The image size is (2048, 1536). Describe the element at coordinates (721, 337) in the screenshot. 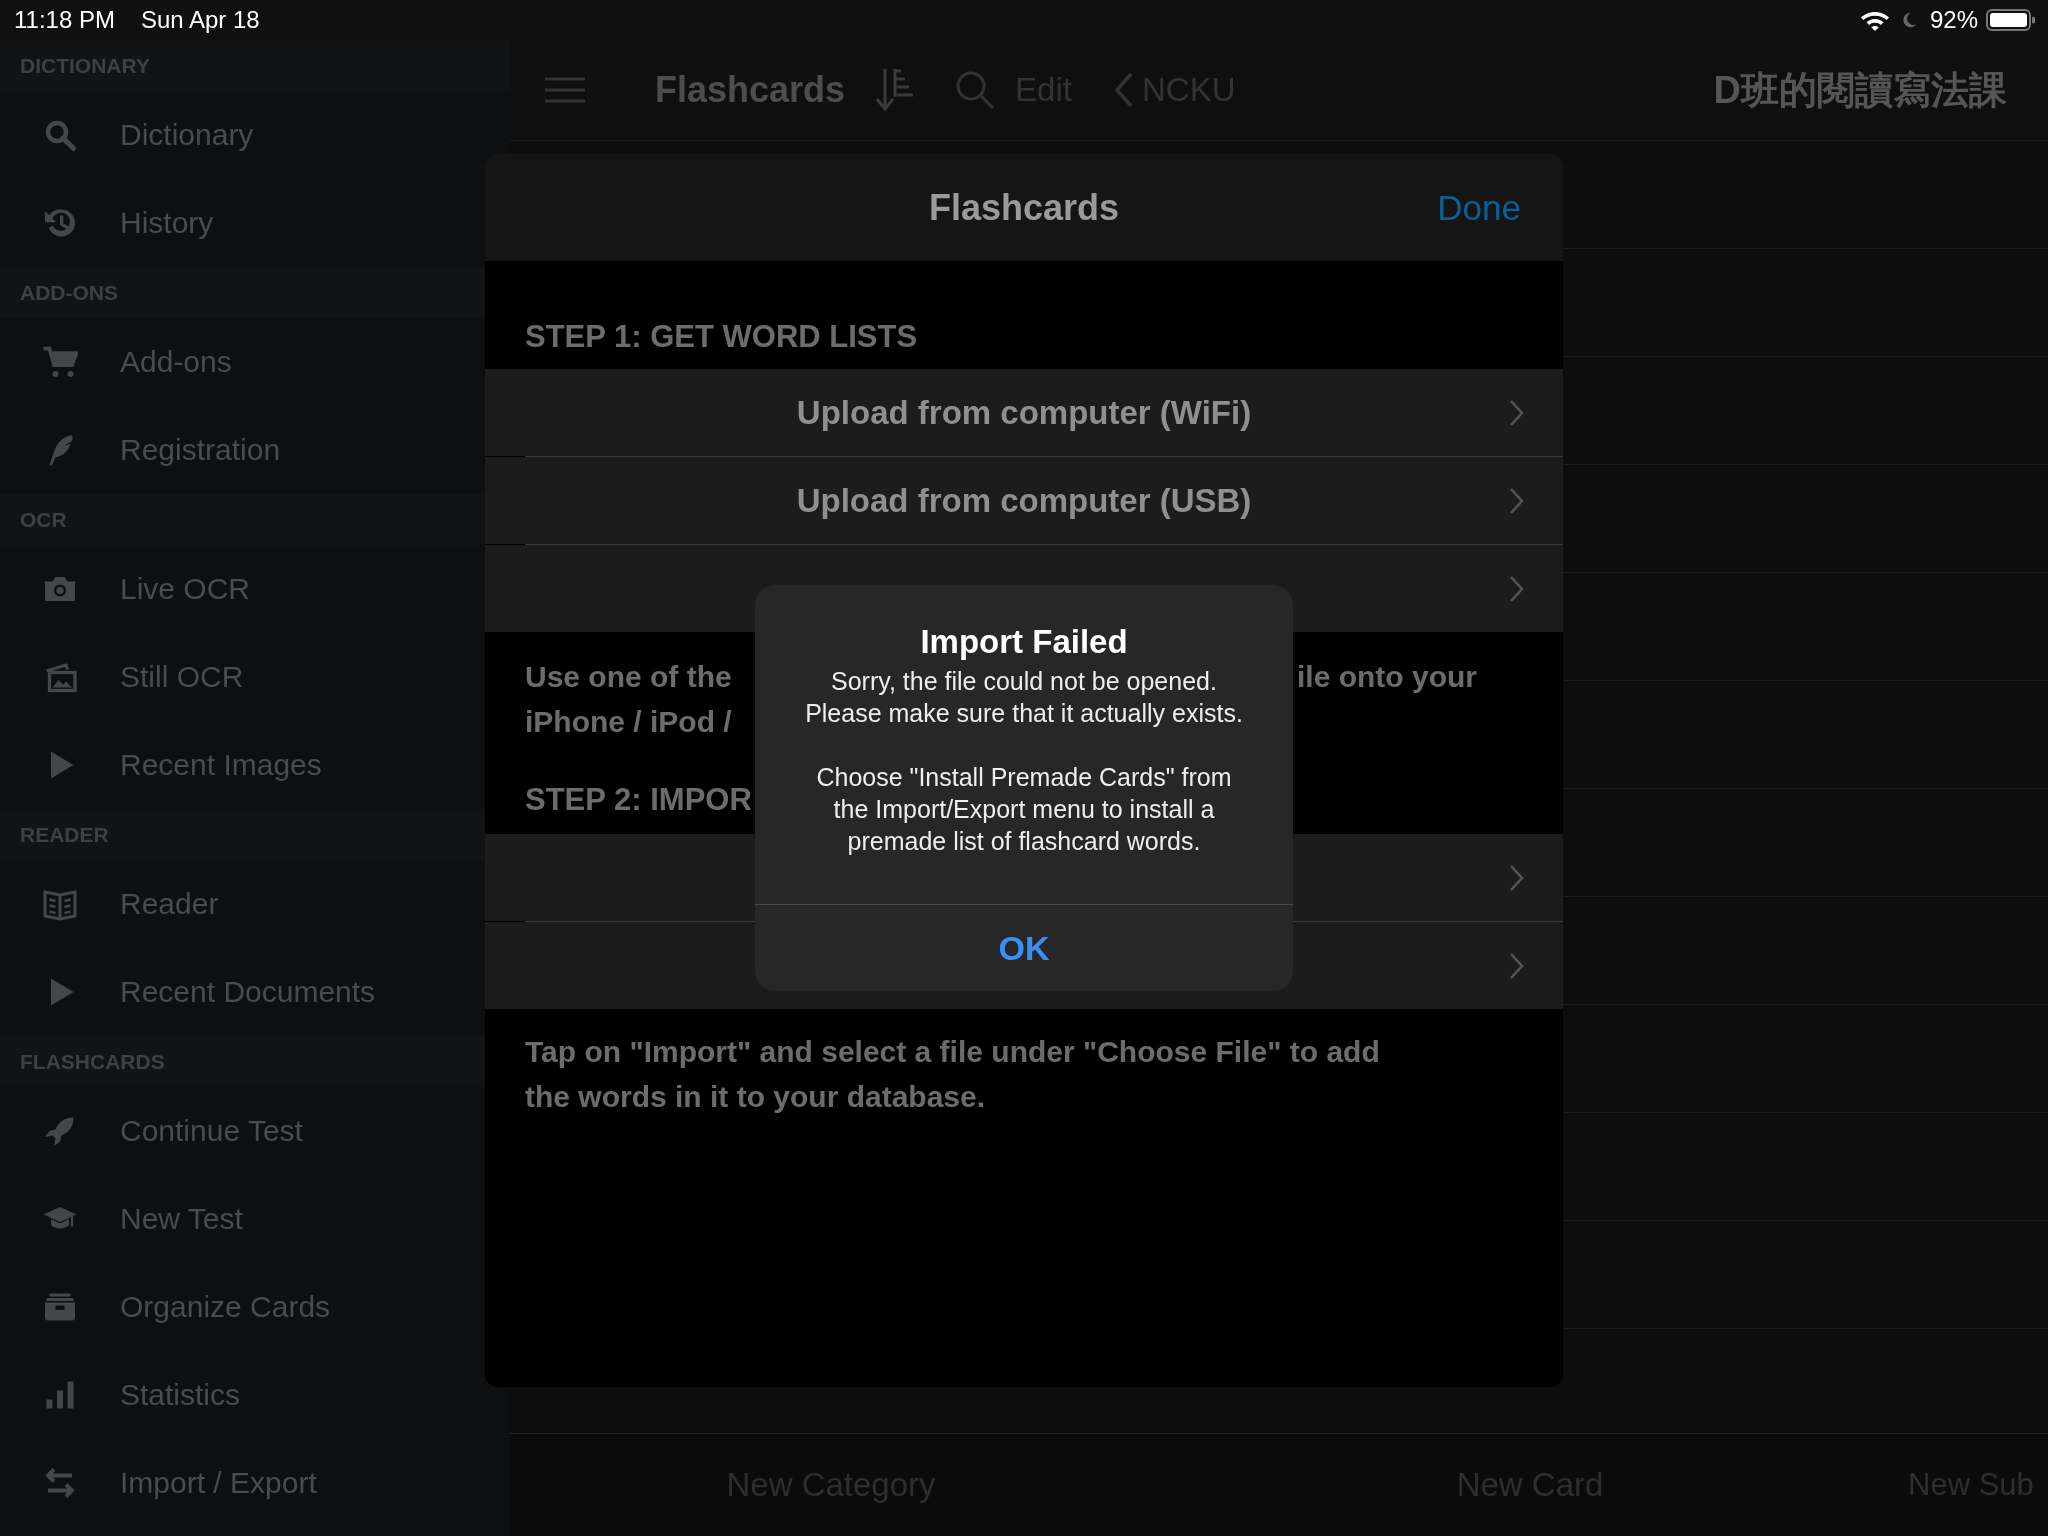

I see `section-header: STEP 1: GET WORD LISTS` at that location.